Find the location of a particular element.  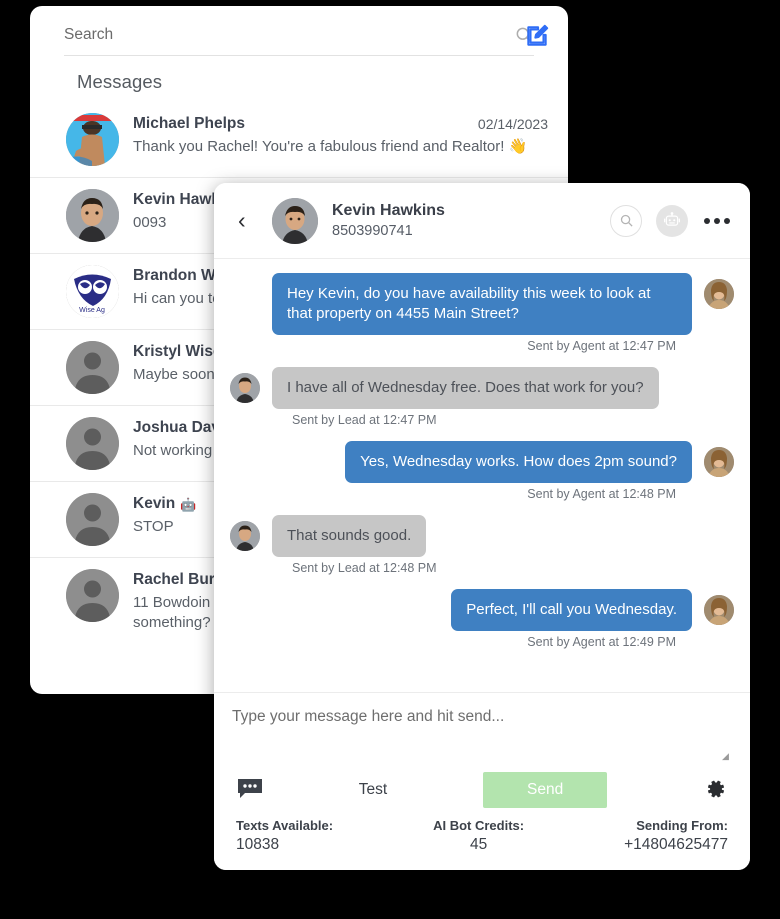

robot-icon is located at coordinates (672, 218).